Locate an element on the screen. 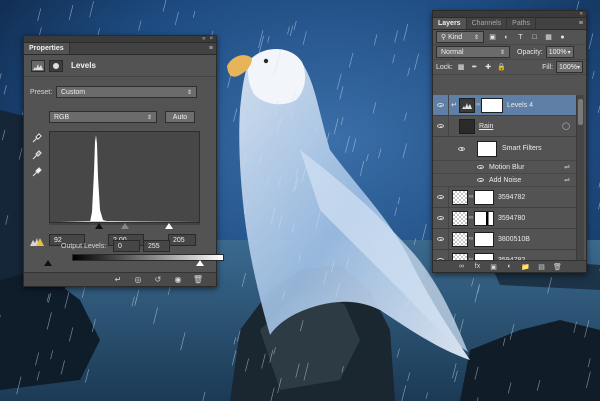 The height and width of the screenshot is (401, 600). lock-label: Lock: is located at coordinates (444, 67).